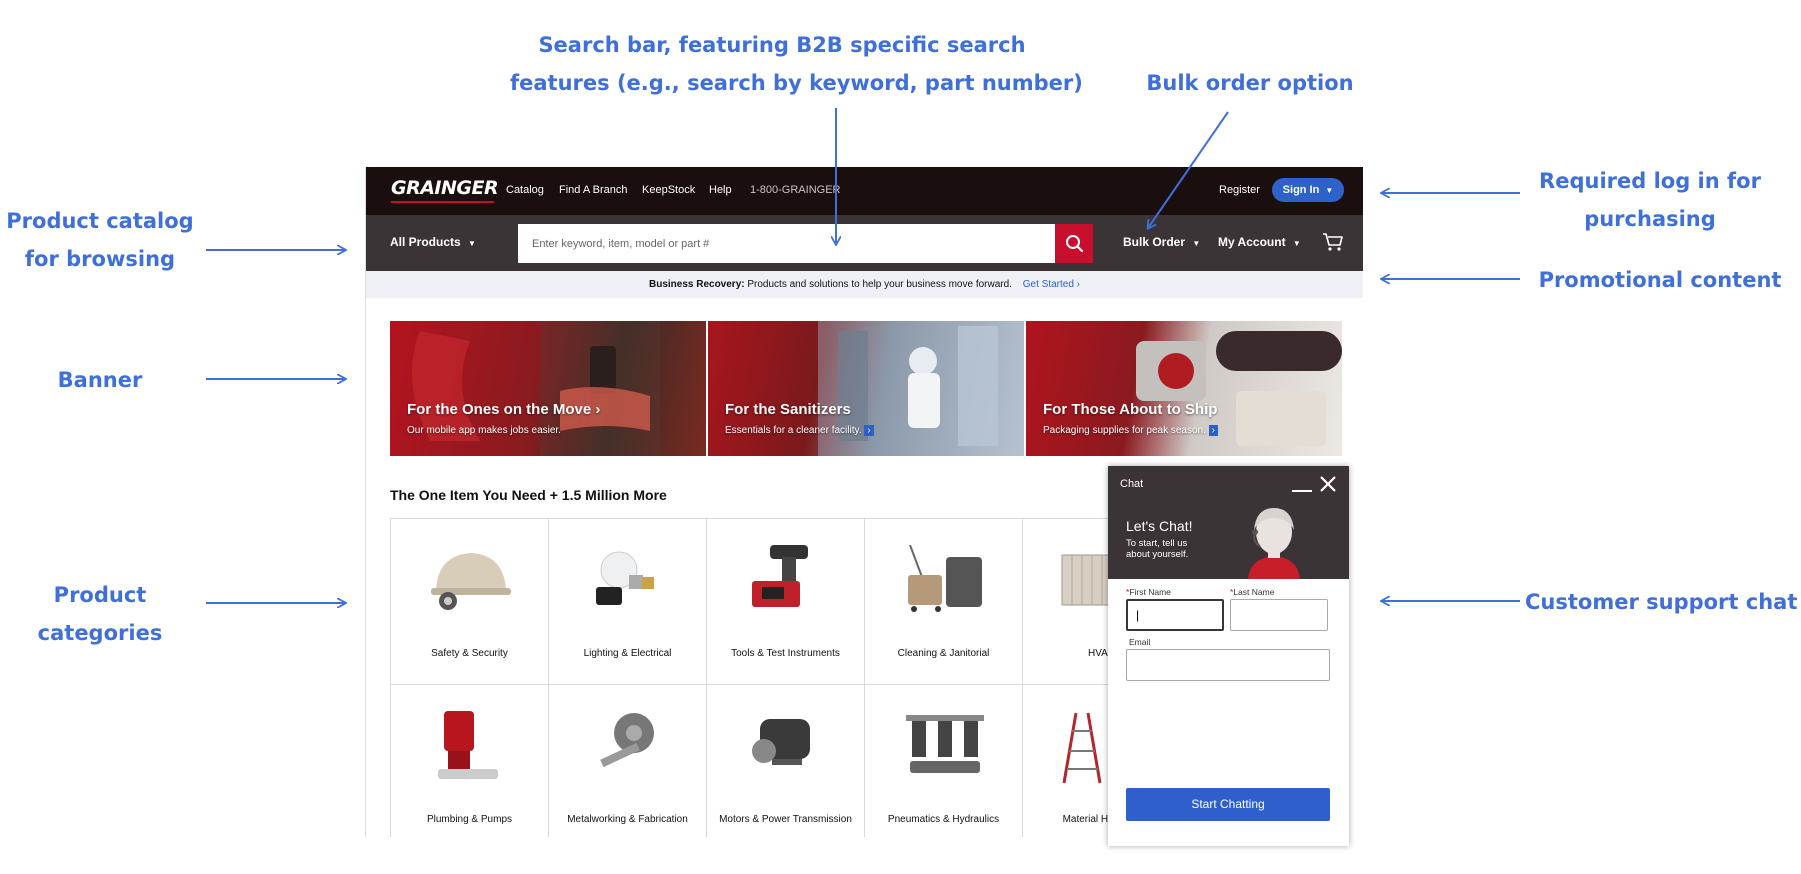  I want to click on category-tools-test: Tools & Test Instruments, so click(786, 602).